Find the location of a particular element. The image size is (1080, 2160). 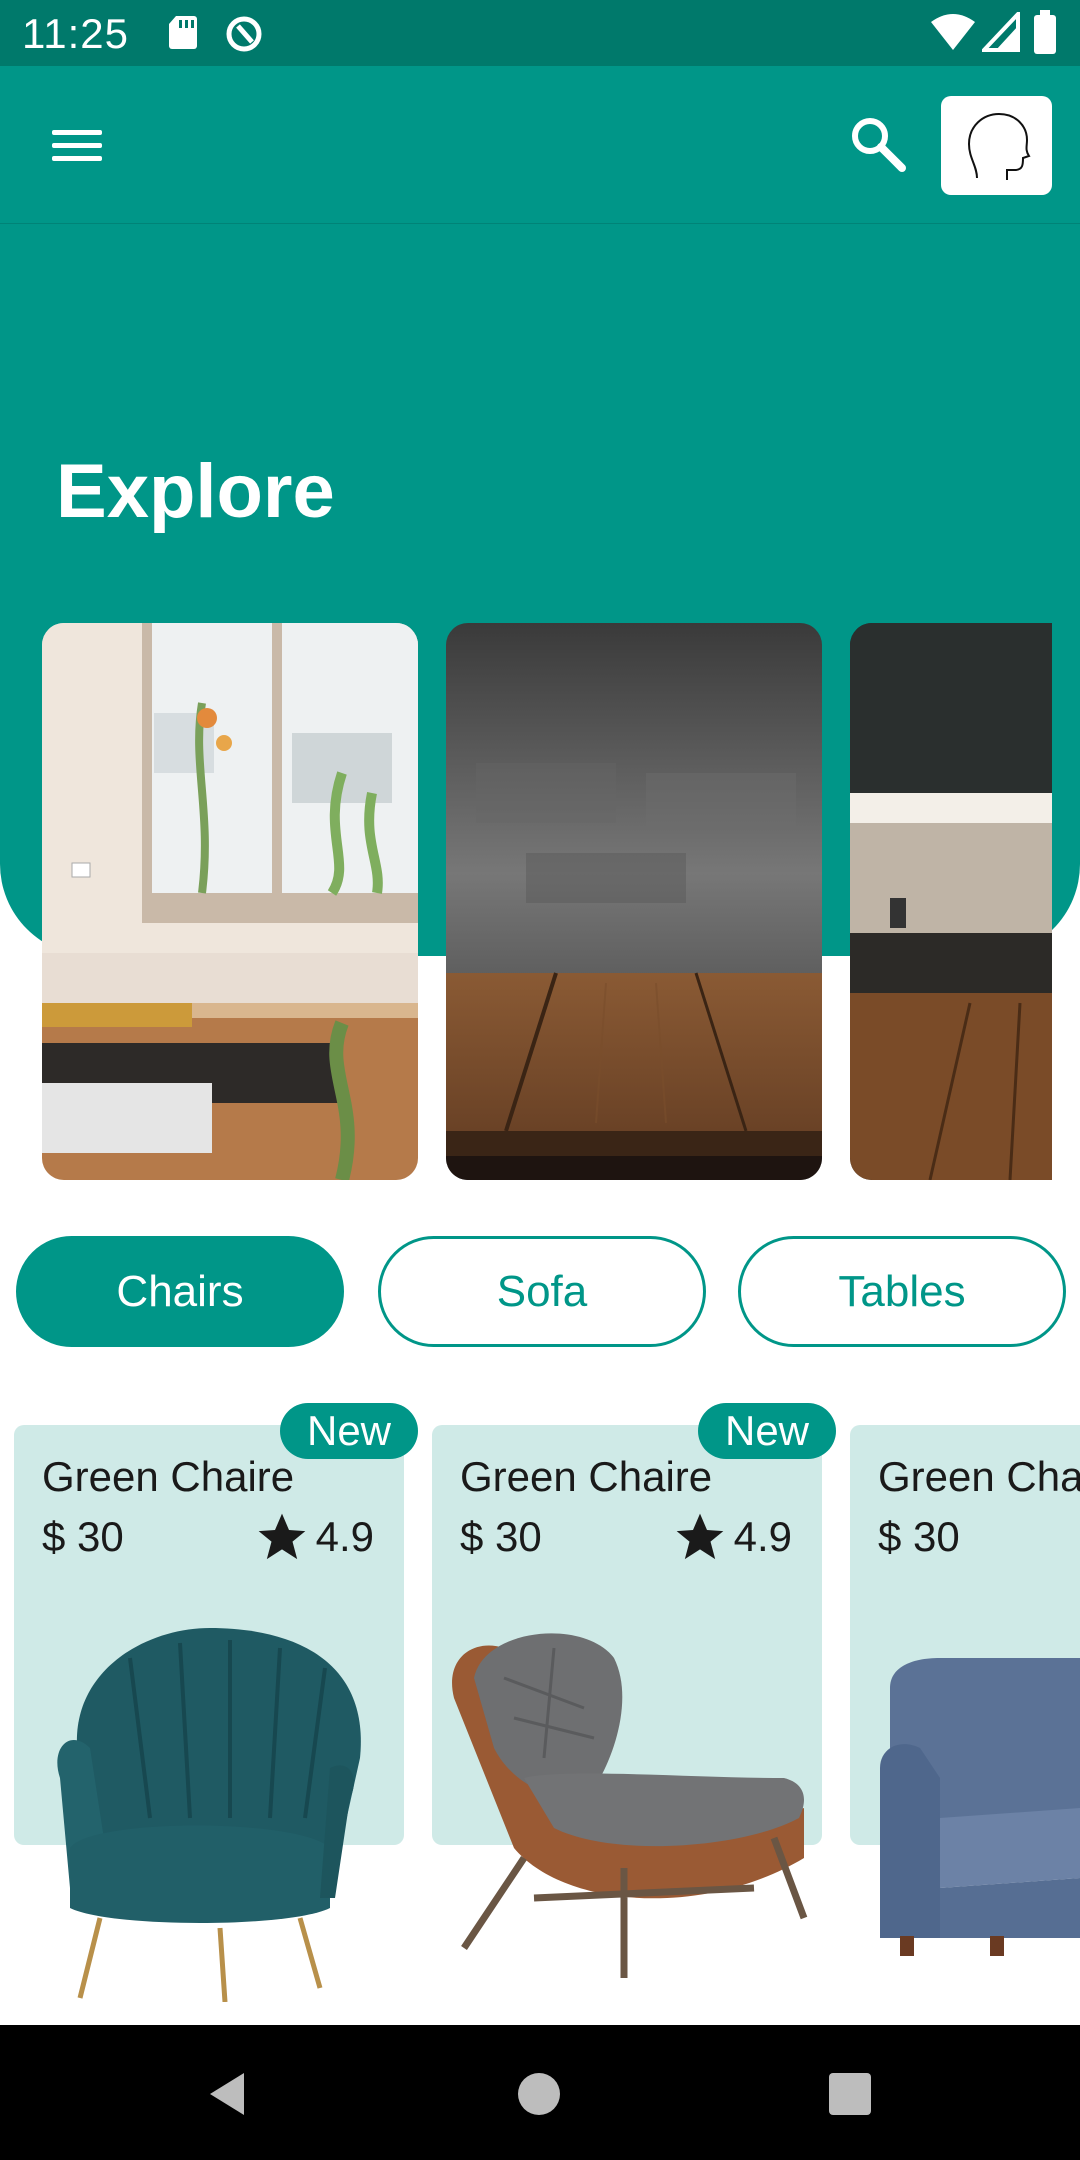

hero-image-workspace is located at coordinates (230, 901).